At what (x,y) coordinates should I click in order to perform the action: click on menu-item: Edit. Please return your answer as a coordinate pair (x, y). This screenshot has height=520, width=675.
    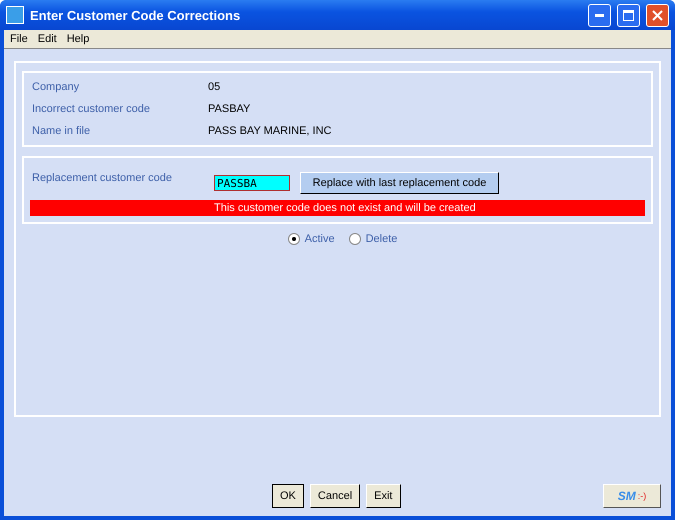
    Looking at the image, I should click on (47, 39).